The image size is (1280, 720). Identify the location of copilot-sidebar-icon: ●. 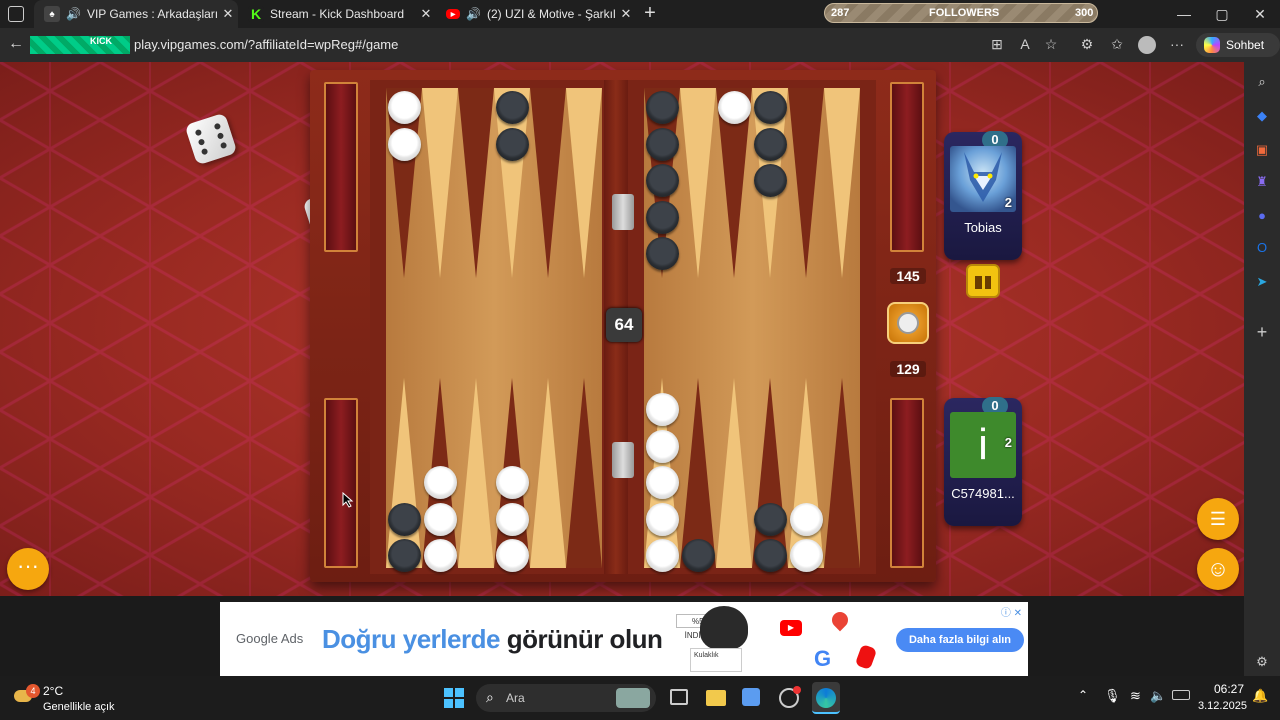
(1262, 216).